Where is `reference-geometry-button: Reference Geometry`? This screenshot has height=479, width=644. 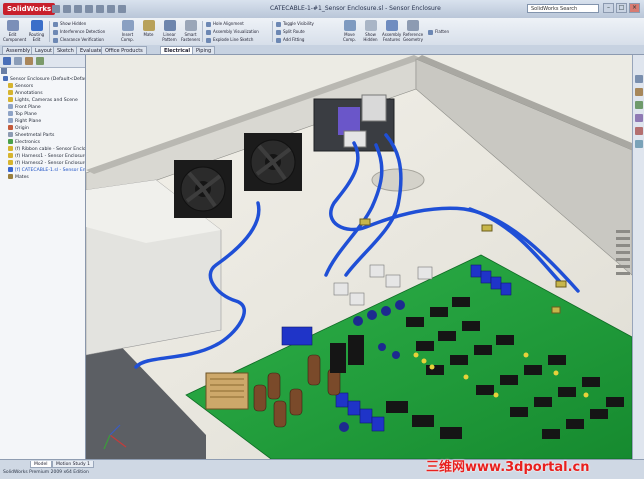
reference-geometry-button: Reference Geometry is located at coordinates (413, 31).